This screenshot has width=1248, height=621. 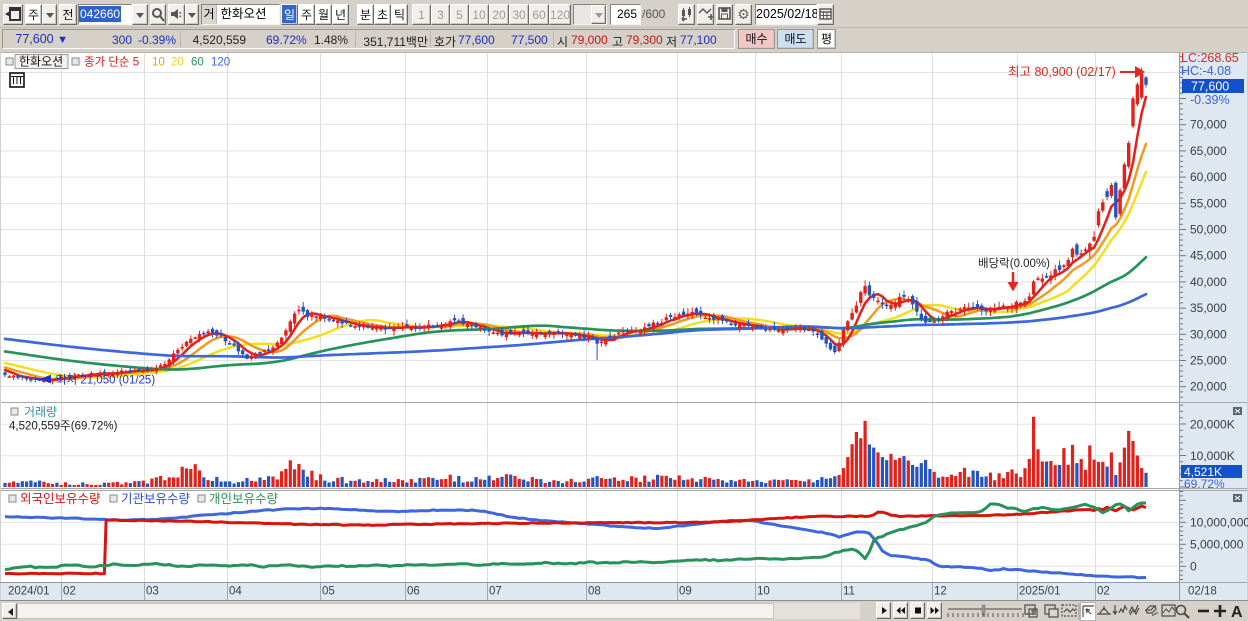 I want to click on svg-text: 35,000, so click(x=1208, y=308).